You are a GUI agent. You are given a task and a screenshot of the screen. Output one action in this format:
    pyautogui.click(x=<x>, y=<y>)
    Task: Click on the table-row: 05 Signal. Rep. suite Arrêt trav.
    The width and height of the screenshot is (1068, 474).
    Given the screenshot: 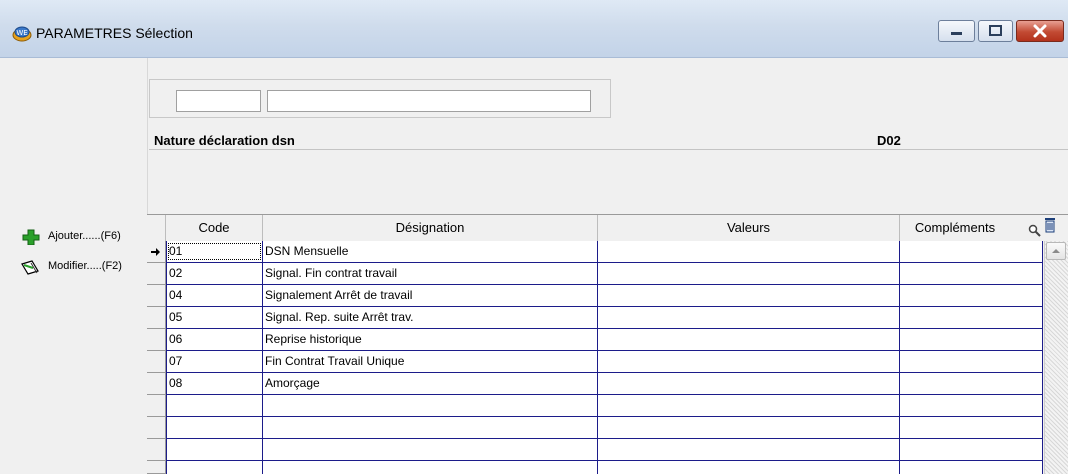 What is the action you would take?
    pyautogui.click(x=604, y=318)
    